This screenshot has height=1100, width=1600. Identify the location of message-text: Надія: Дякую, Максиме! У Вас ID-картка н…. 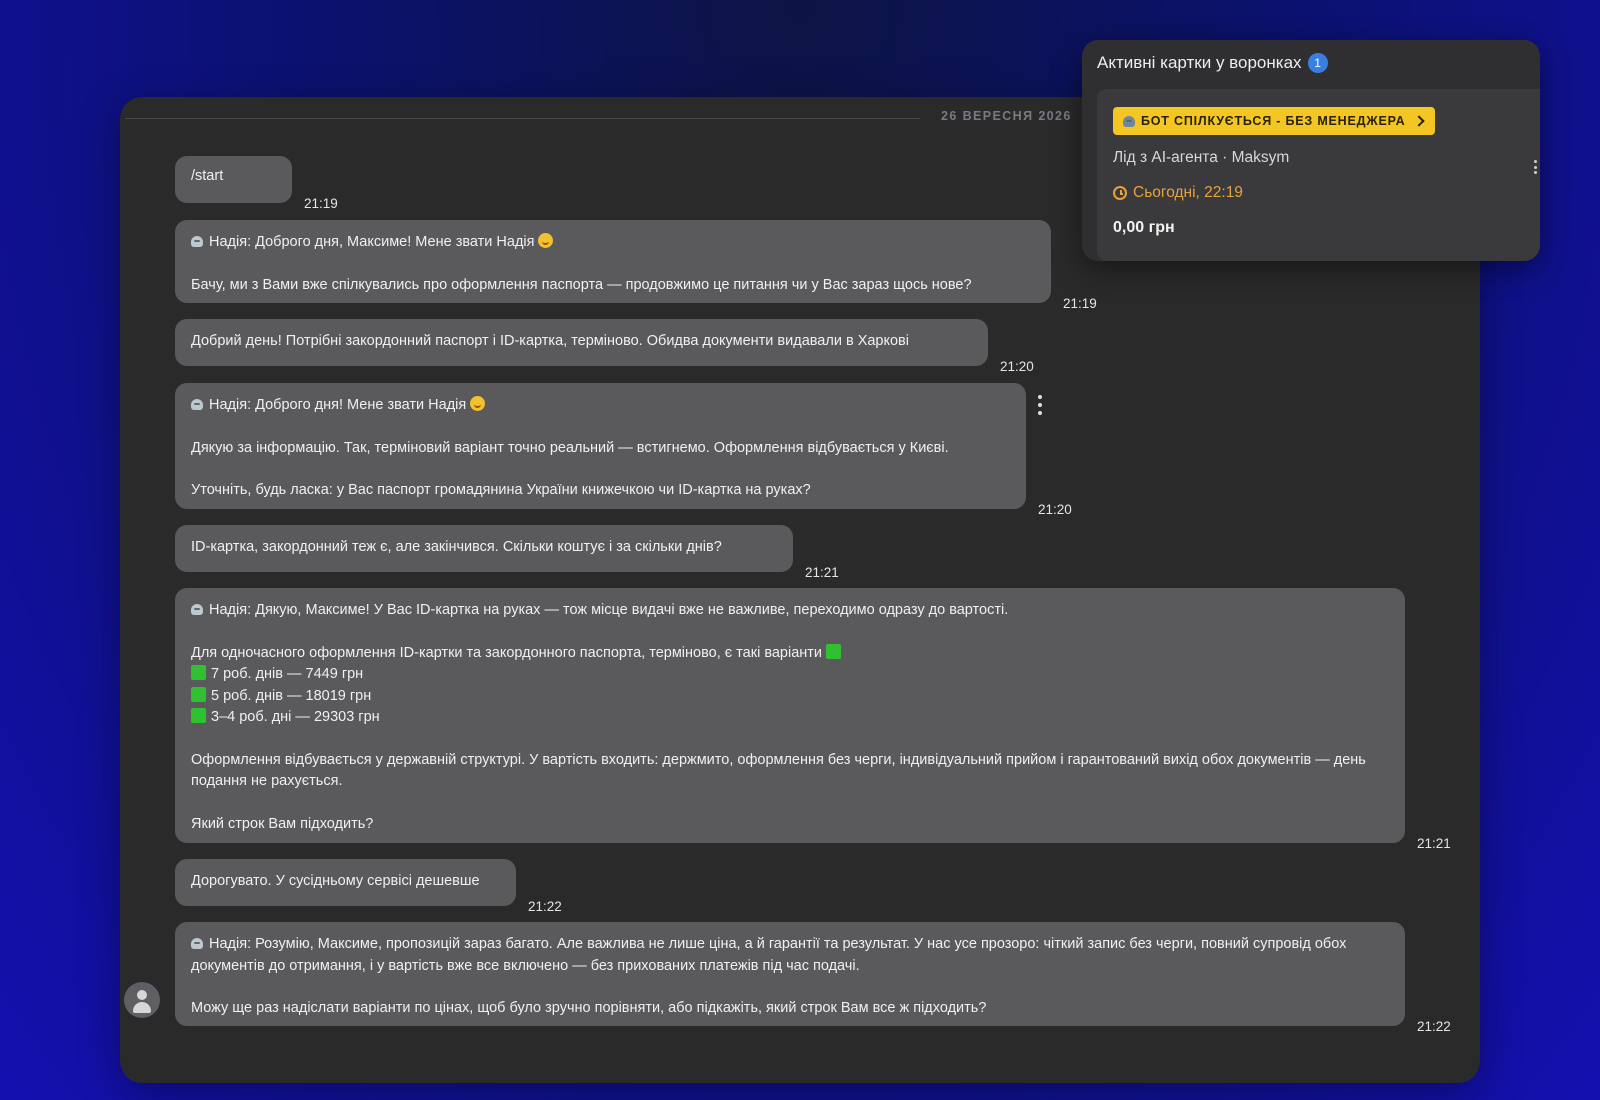
(609, 610).